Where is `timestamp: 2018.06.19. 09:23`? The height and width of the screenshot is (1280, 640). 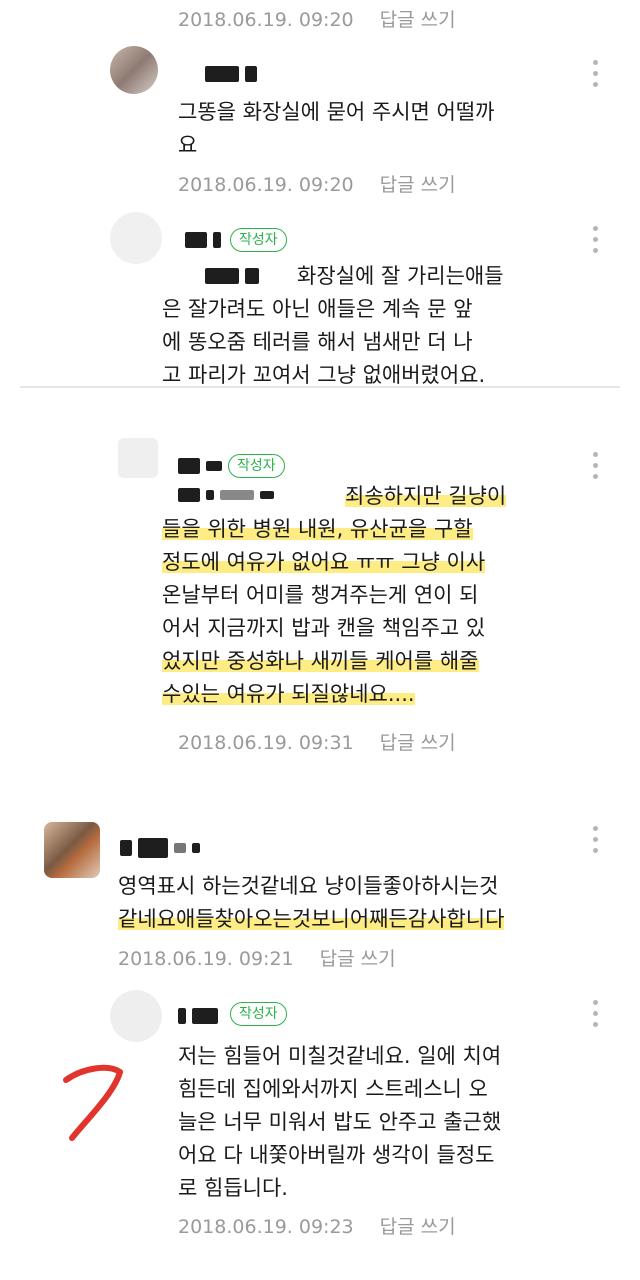 timestamp: 2018.06.19. 09:23 is located at coordinates (266, 1227).